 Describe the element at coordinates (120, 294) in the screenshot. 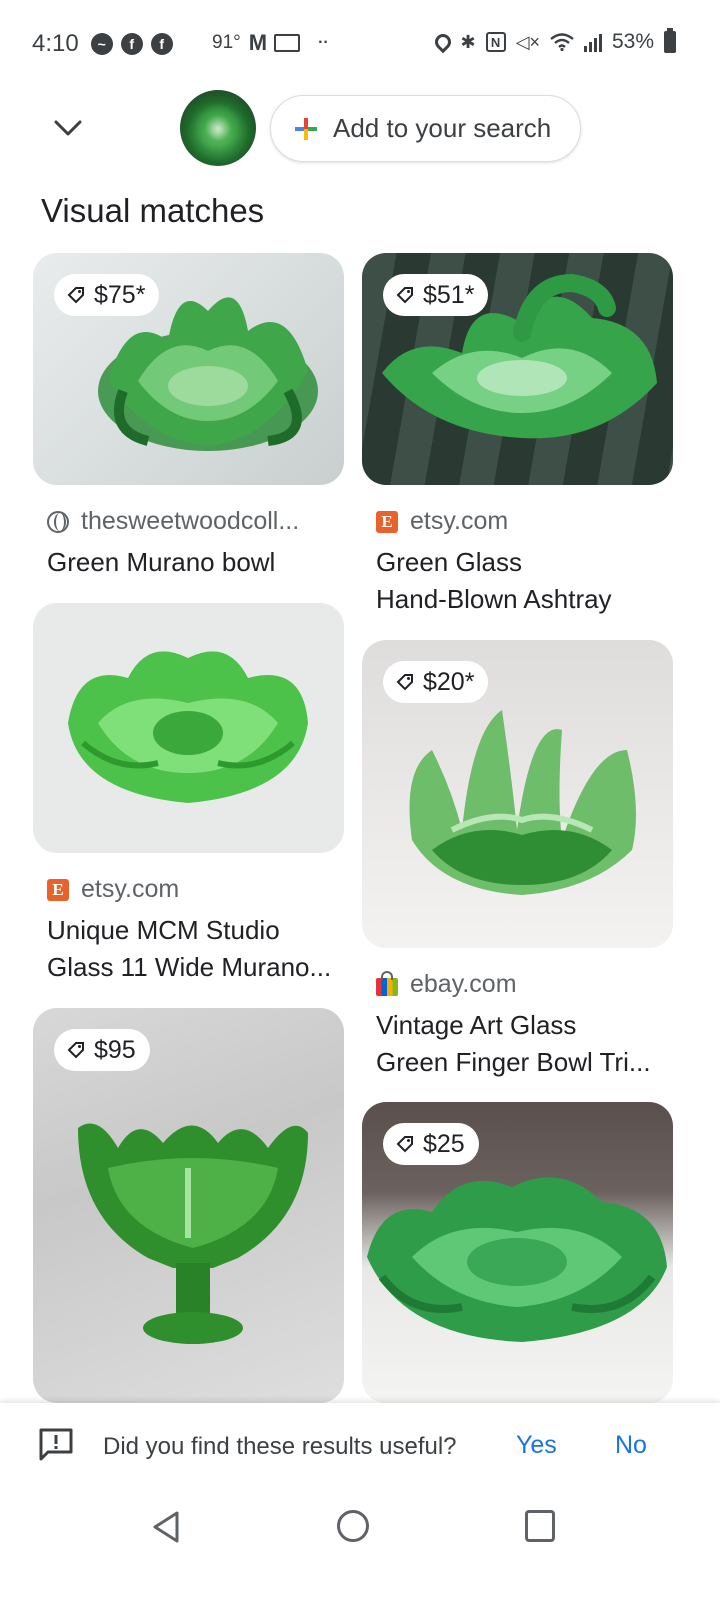

I see `price: $75*` at that location.